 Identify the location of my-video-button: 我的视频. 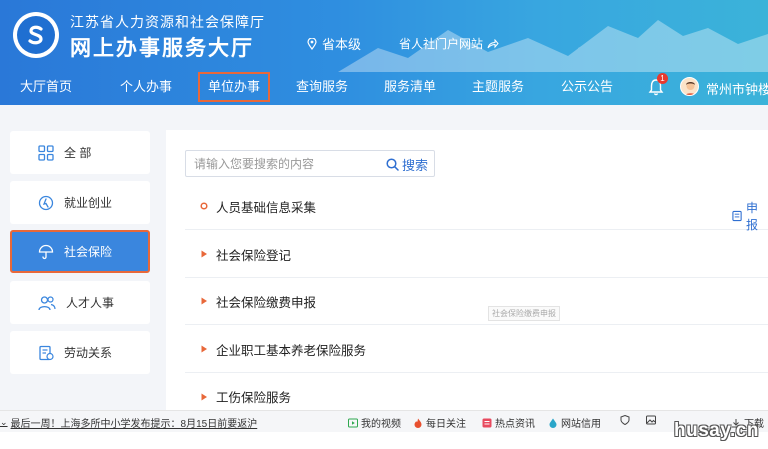
(374, 422).